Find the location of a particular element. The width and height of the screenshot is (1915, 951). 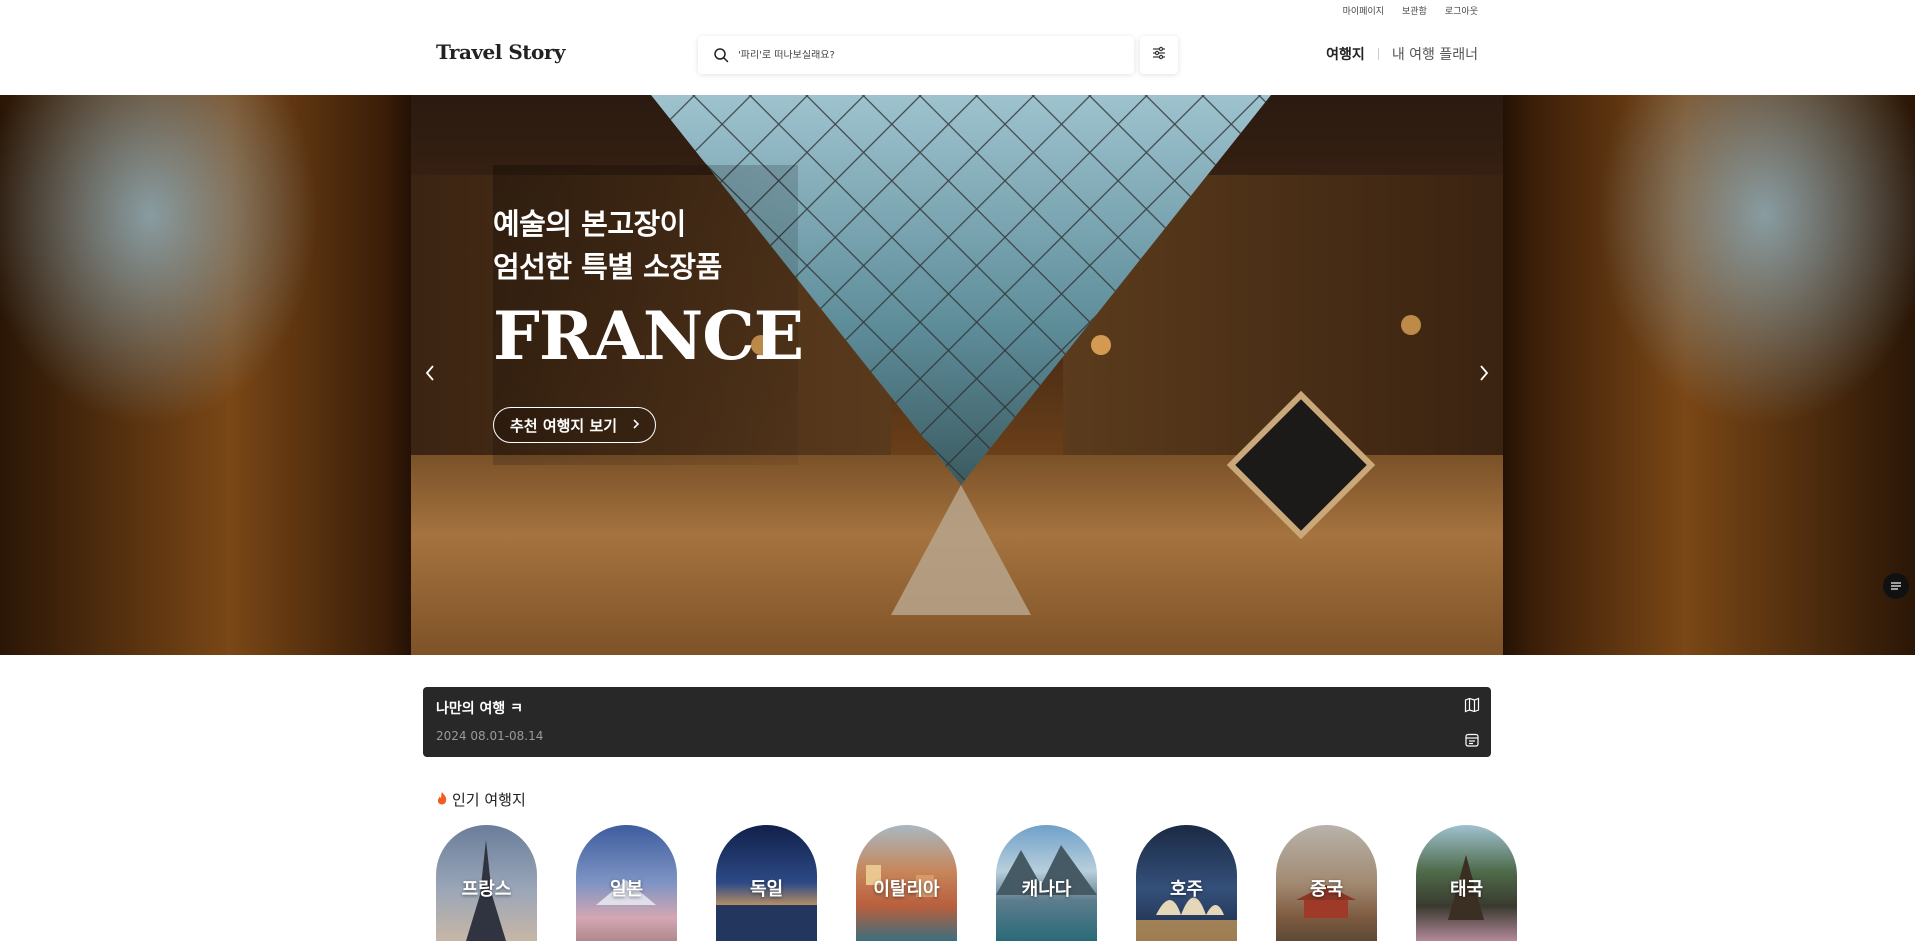

carousel-prev-button is located at coordinates (430, 375).